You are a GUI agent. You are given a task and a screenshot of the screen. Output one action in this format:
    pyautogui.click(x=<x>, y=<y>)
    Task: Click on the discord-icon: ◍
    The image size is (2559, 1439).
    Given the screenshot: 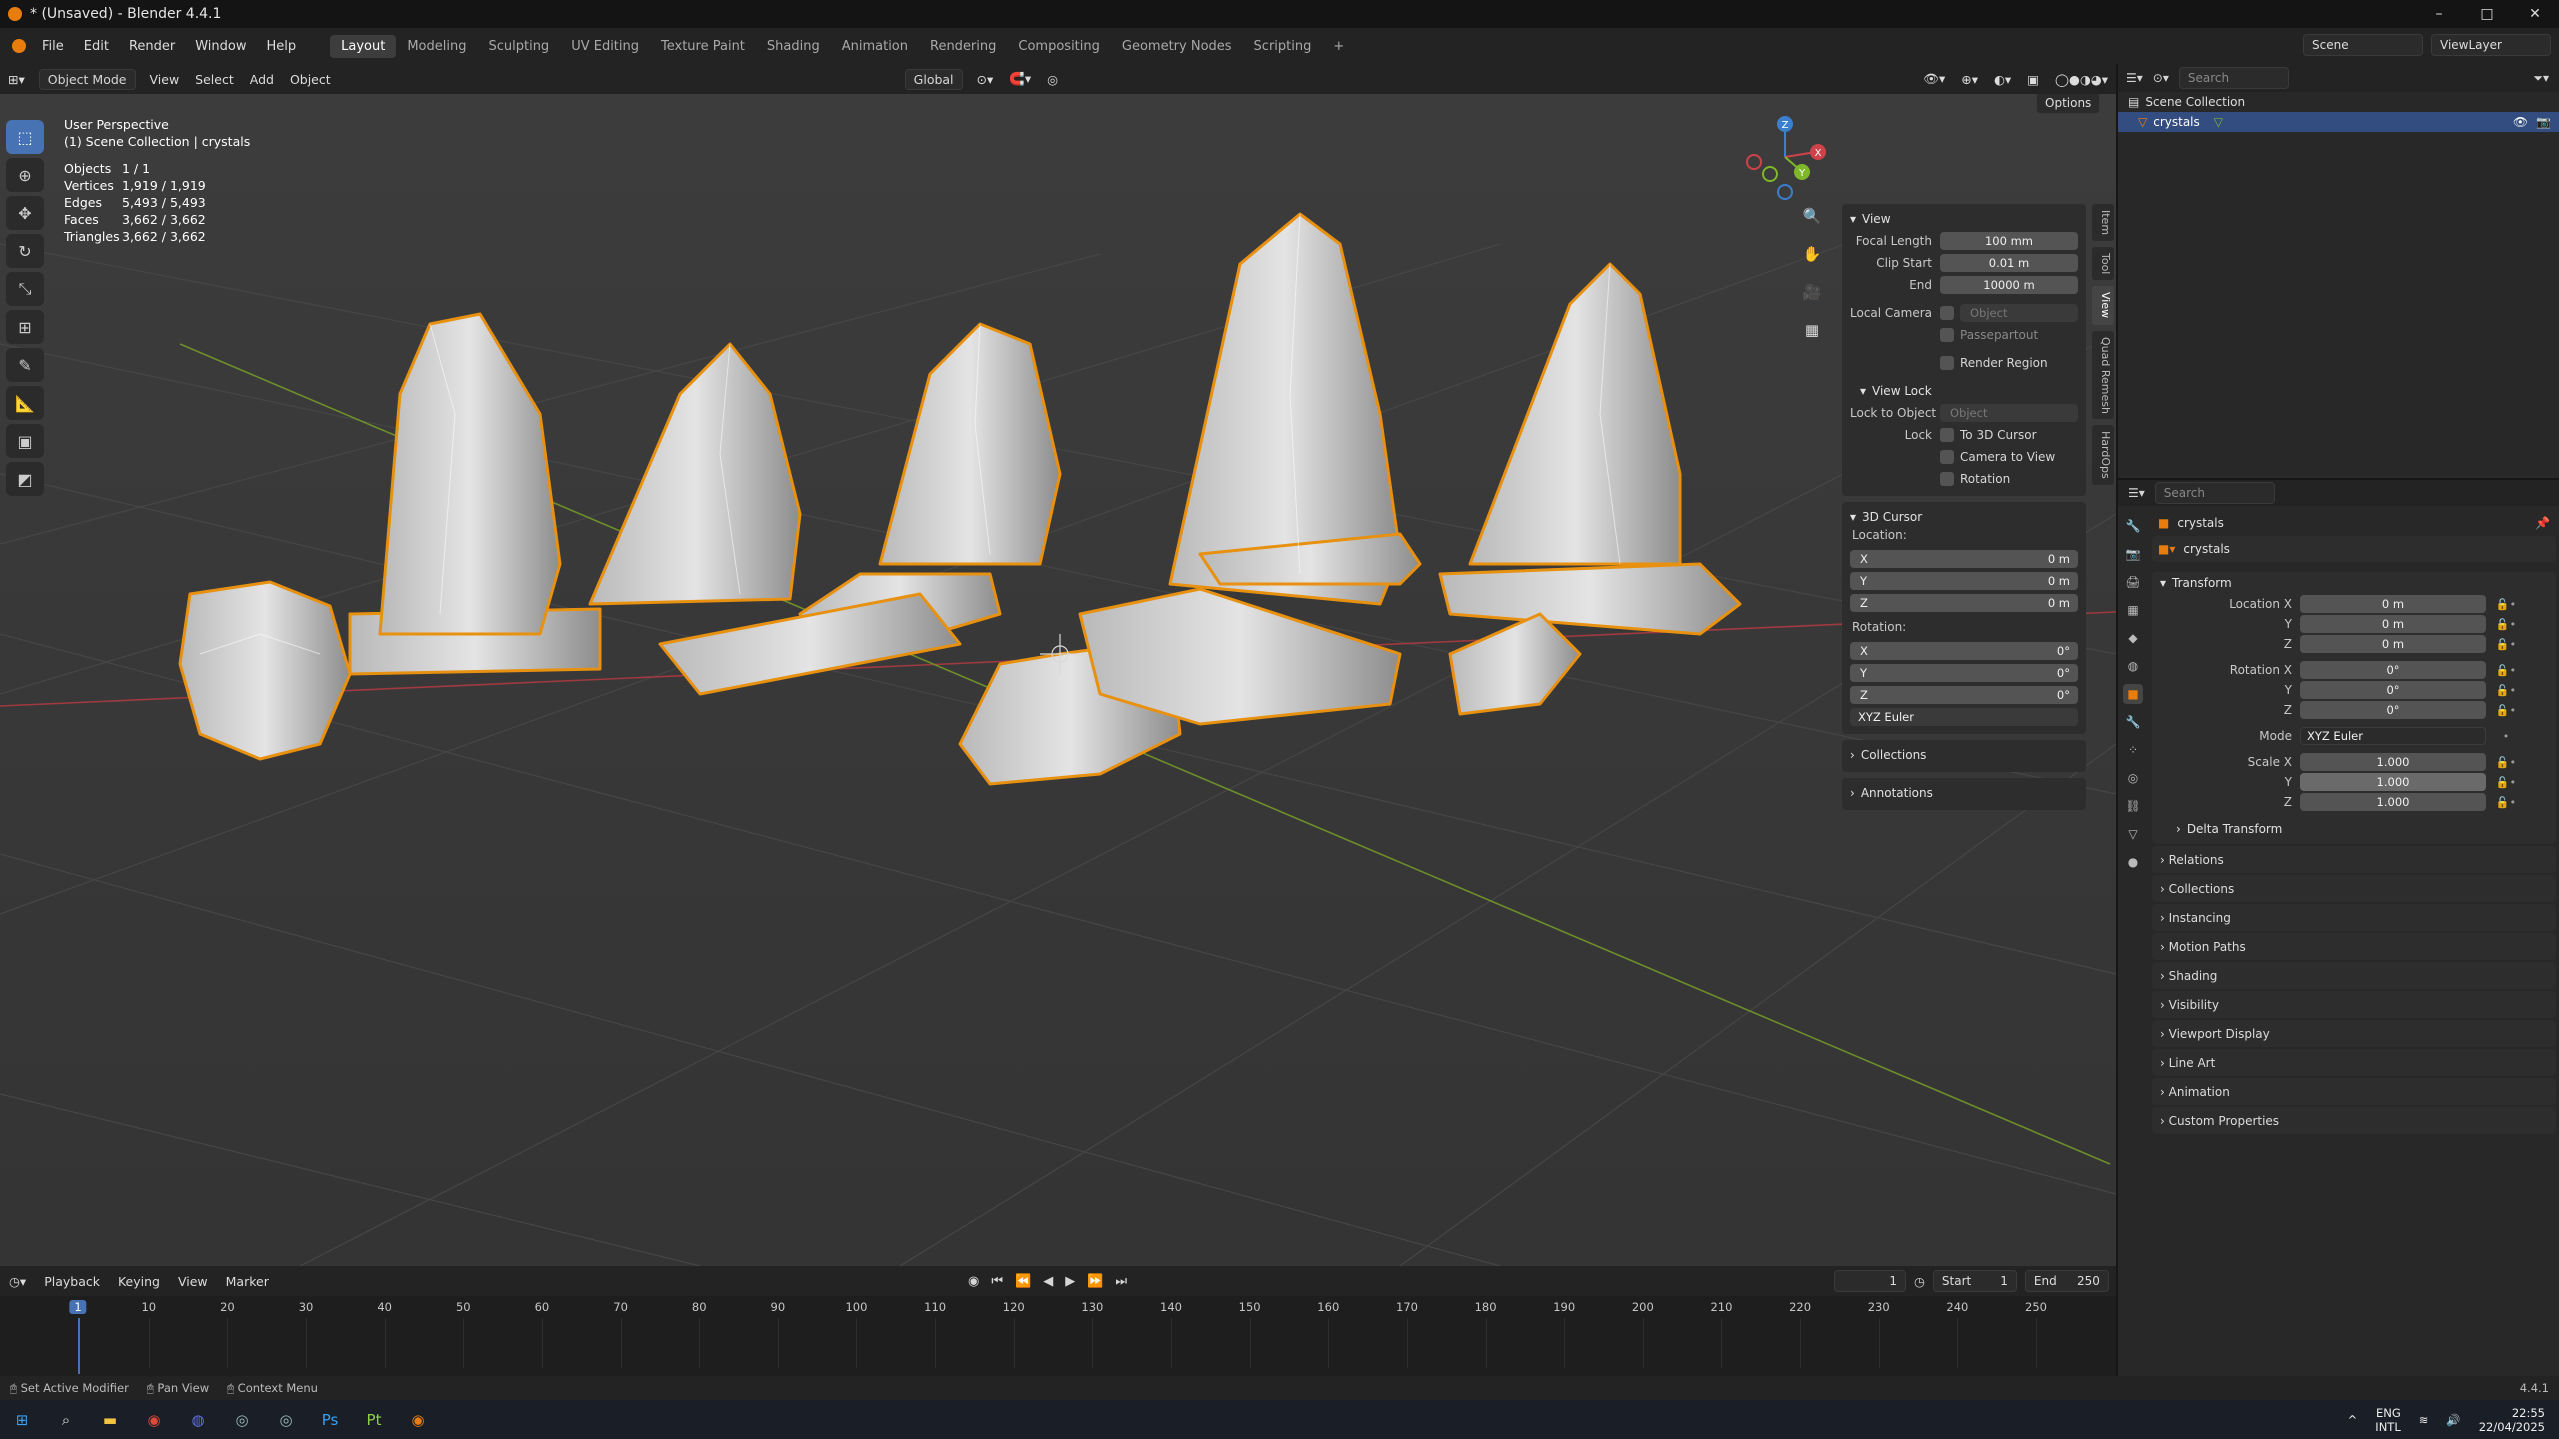 What is the action you would take?
    pyautogui.click(x=198, y=1419)
    